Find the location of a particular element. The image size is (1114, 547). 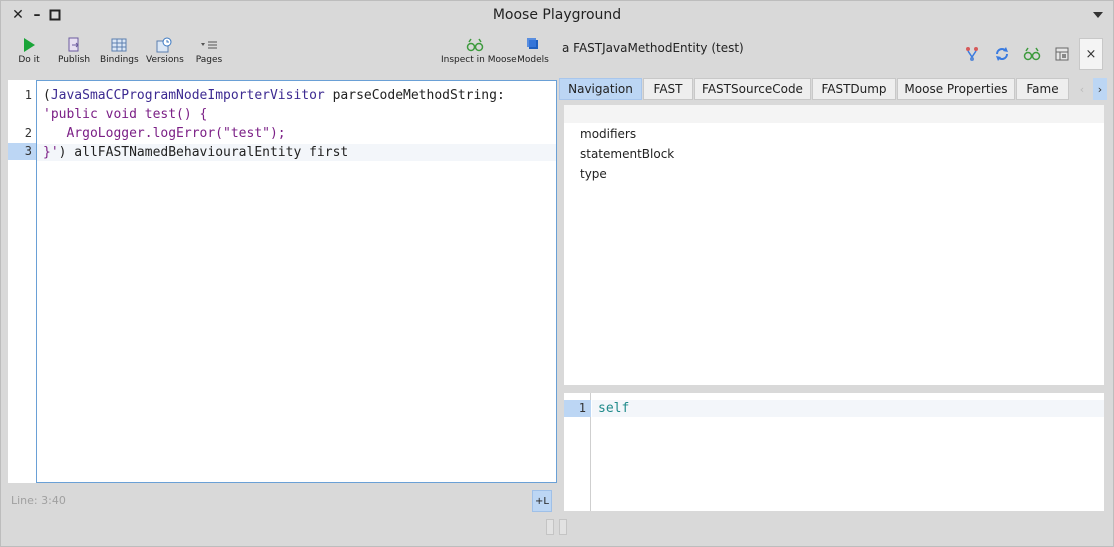

inspect-glasses-icon is located at coordinates (1032, 54).